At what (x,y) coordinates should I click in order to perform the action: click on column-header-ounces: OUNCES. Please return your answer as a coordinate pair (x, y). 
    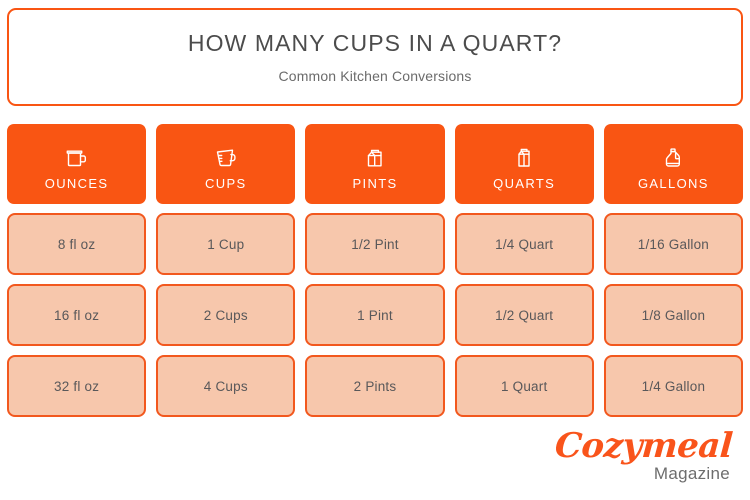
    Looking at the image, I should click on (77, 164).